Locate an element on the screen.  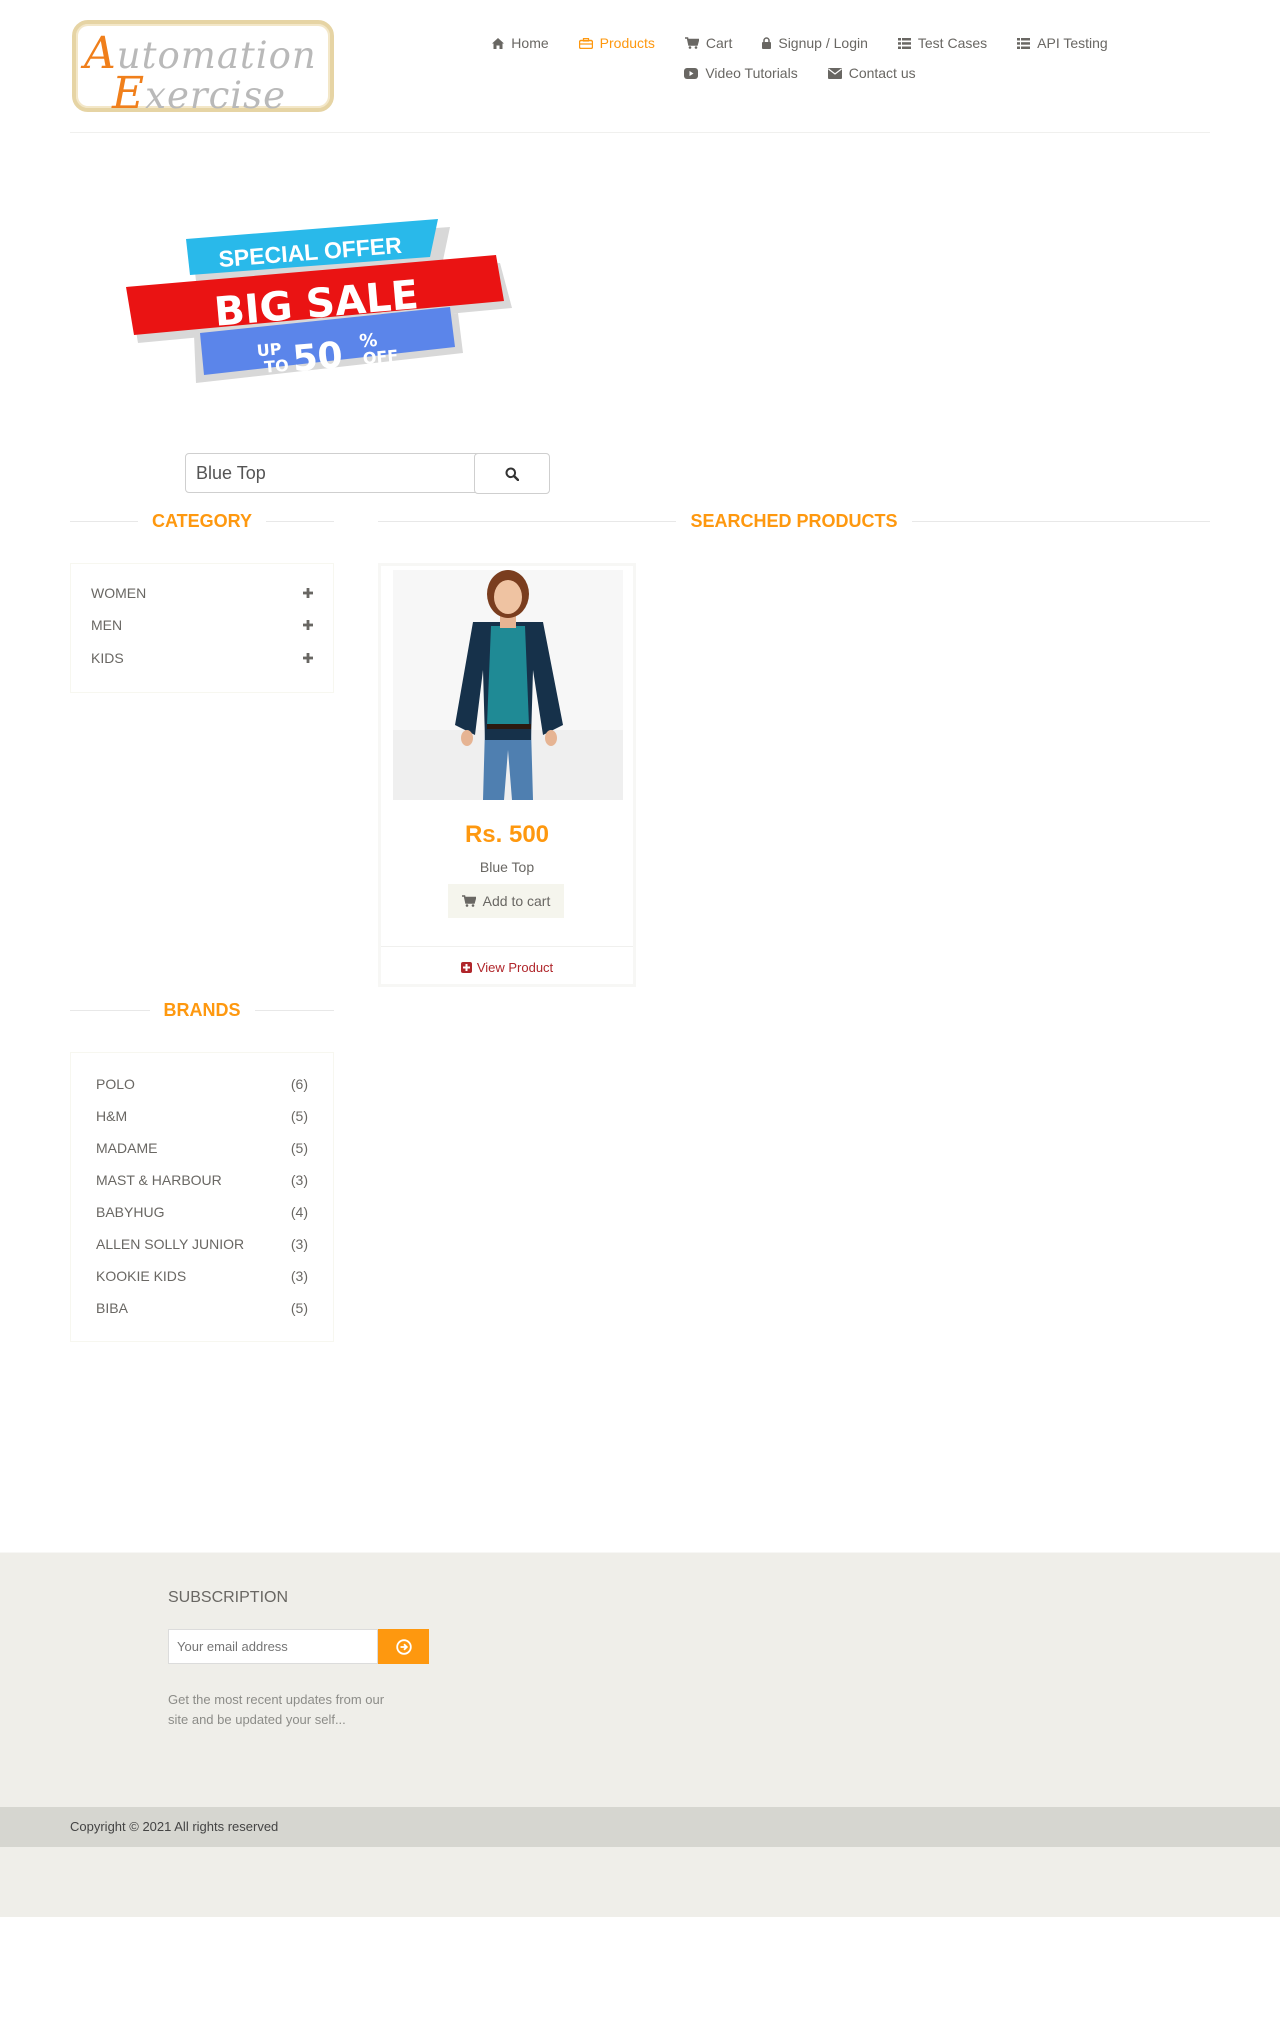
brand-item-allen-solly-junior: Allen Solly Junior (3) is located at coordinates (202, 1244).